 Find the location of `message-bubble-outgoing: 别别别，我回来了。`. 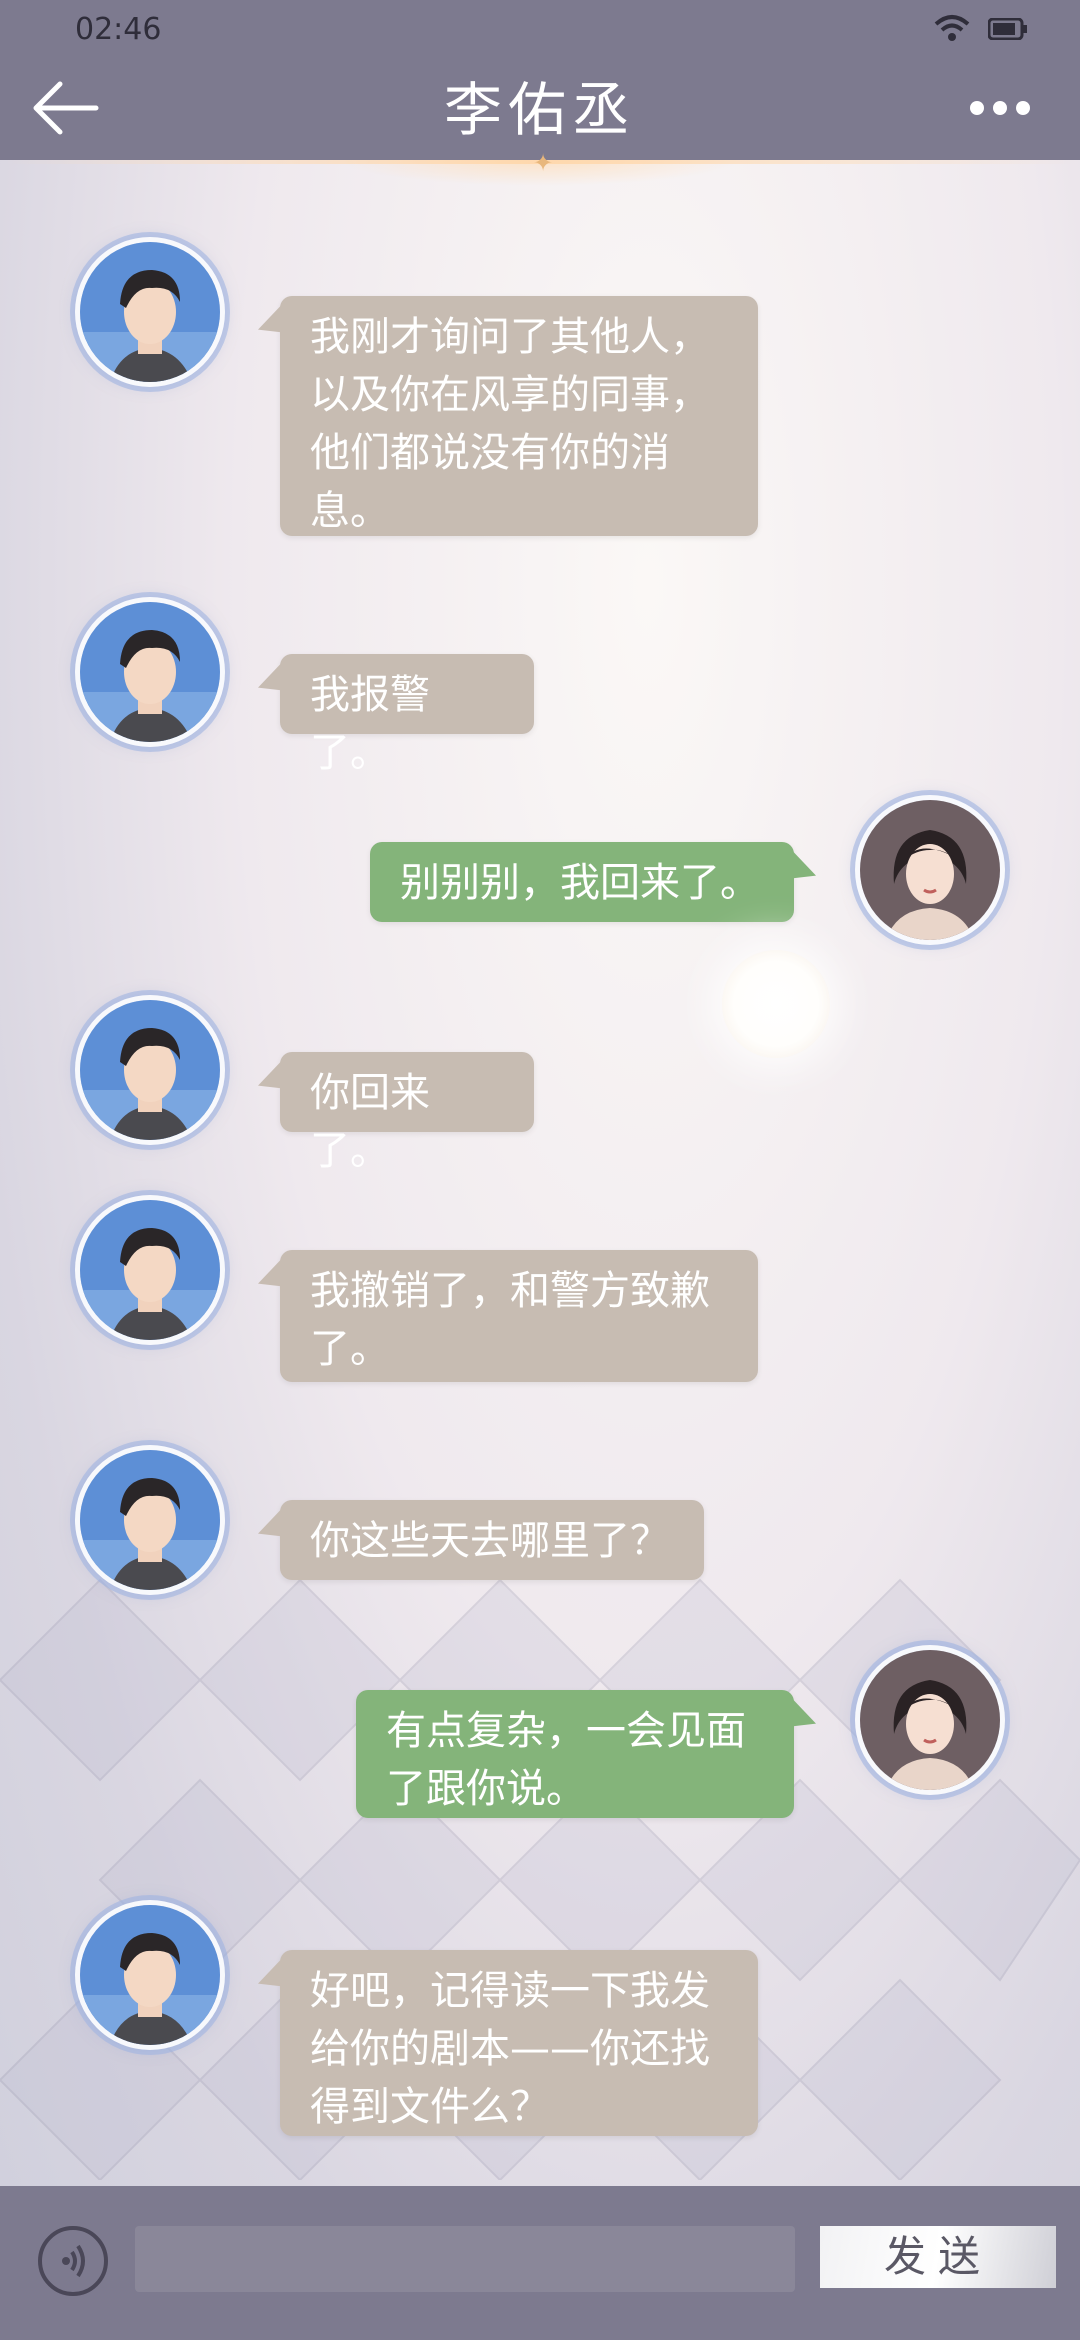

message-bubble-outgoing: 别别别，我回来了。 is located at coordinates (582, 882).